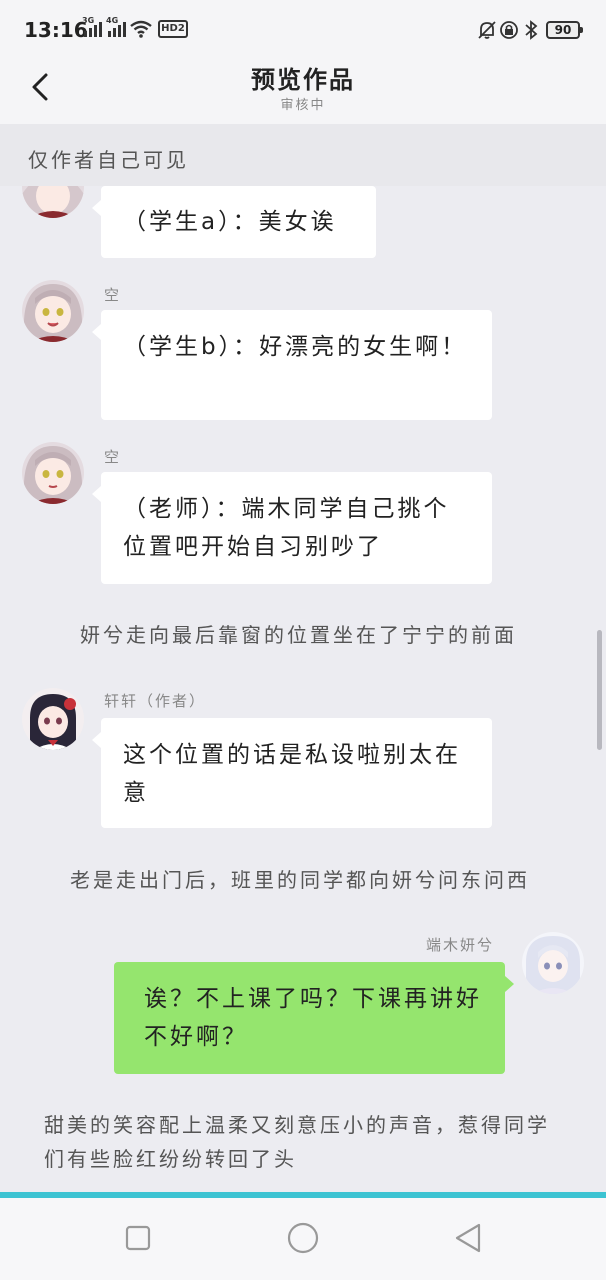  I want to click on author-avatar-icon, so click(53, 719).